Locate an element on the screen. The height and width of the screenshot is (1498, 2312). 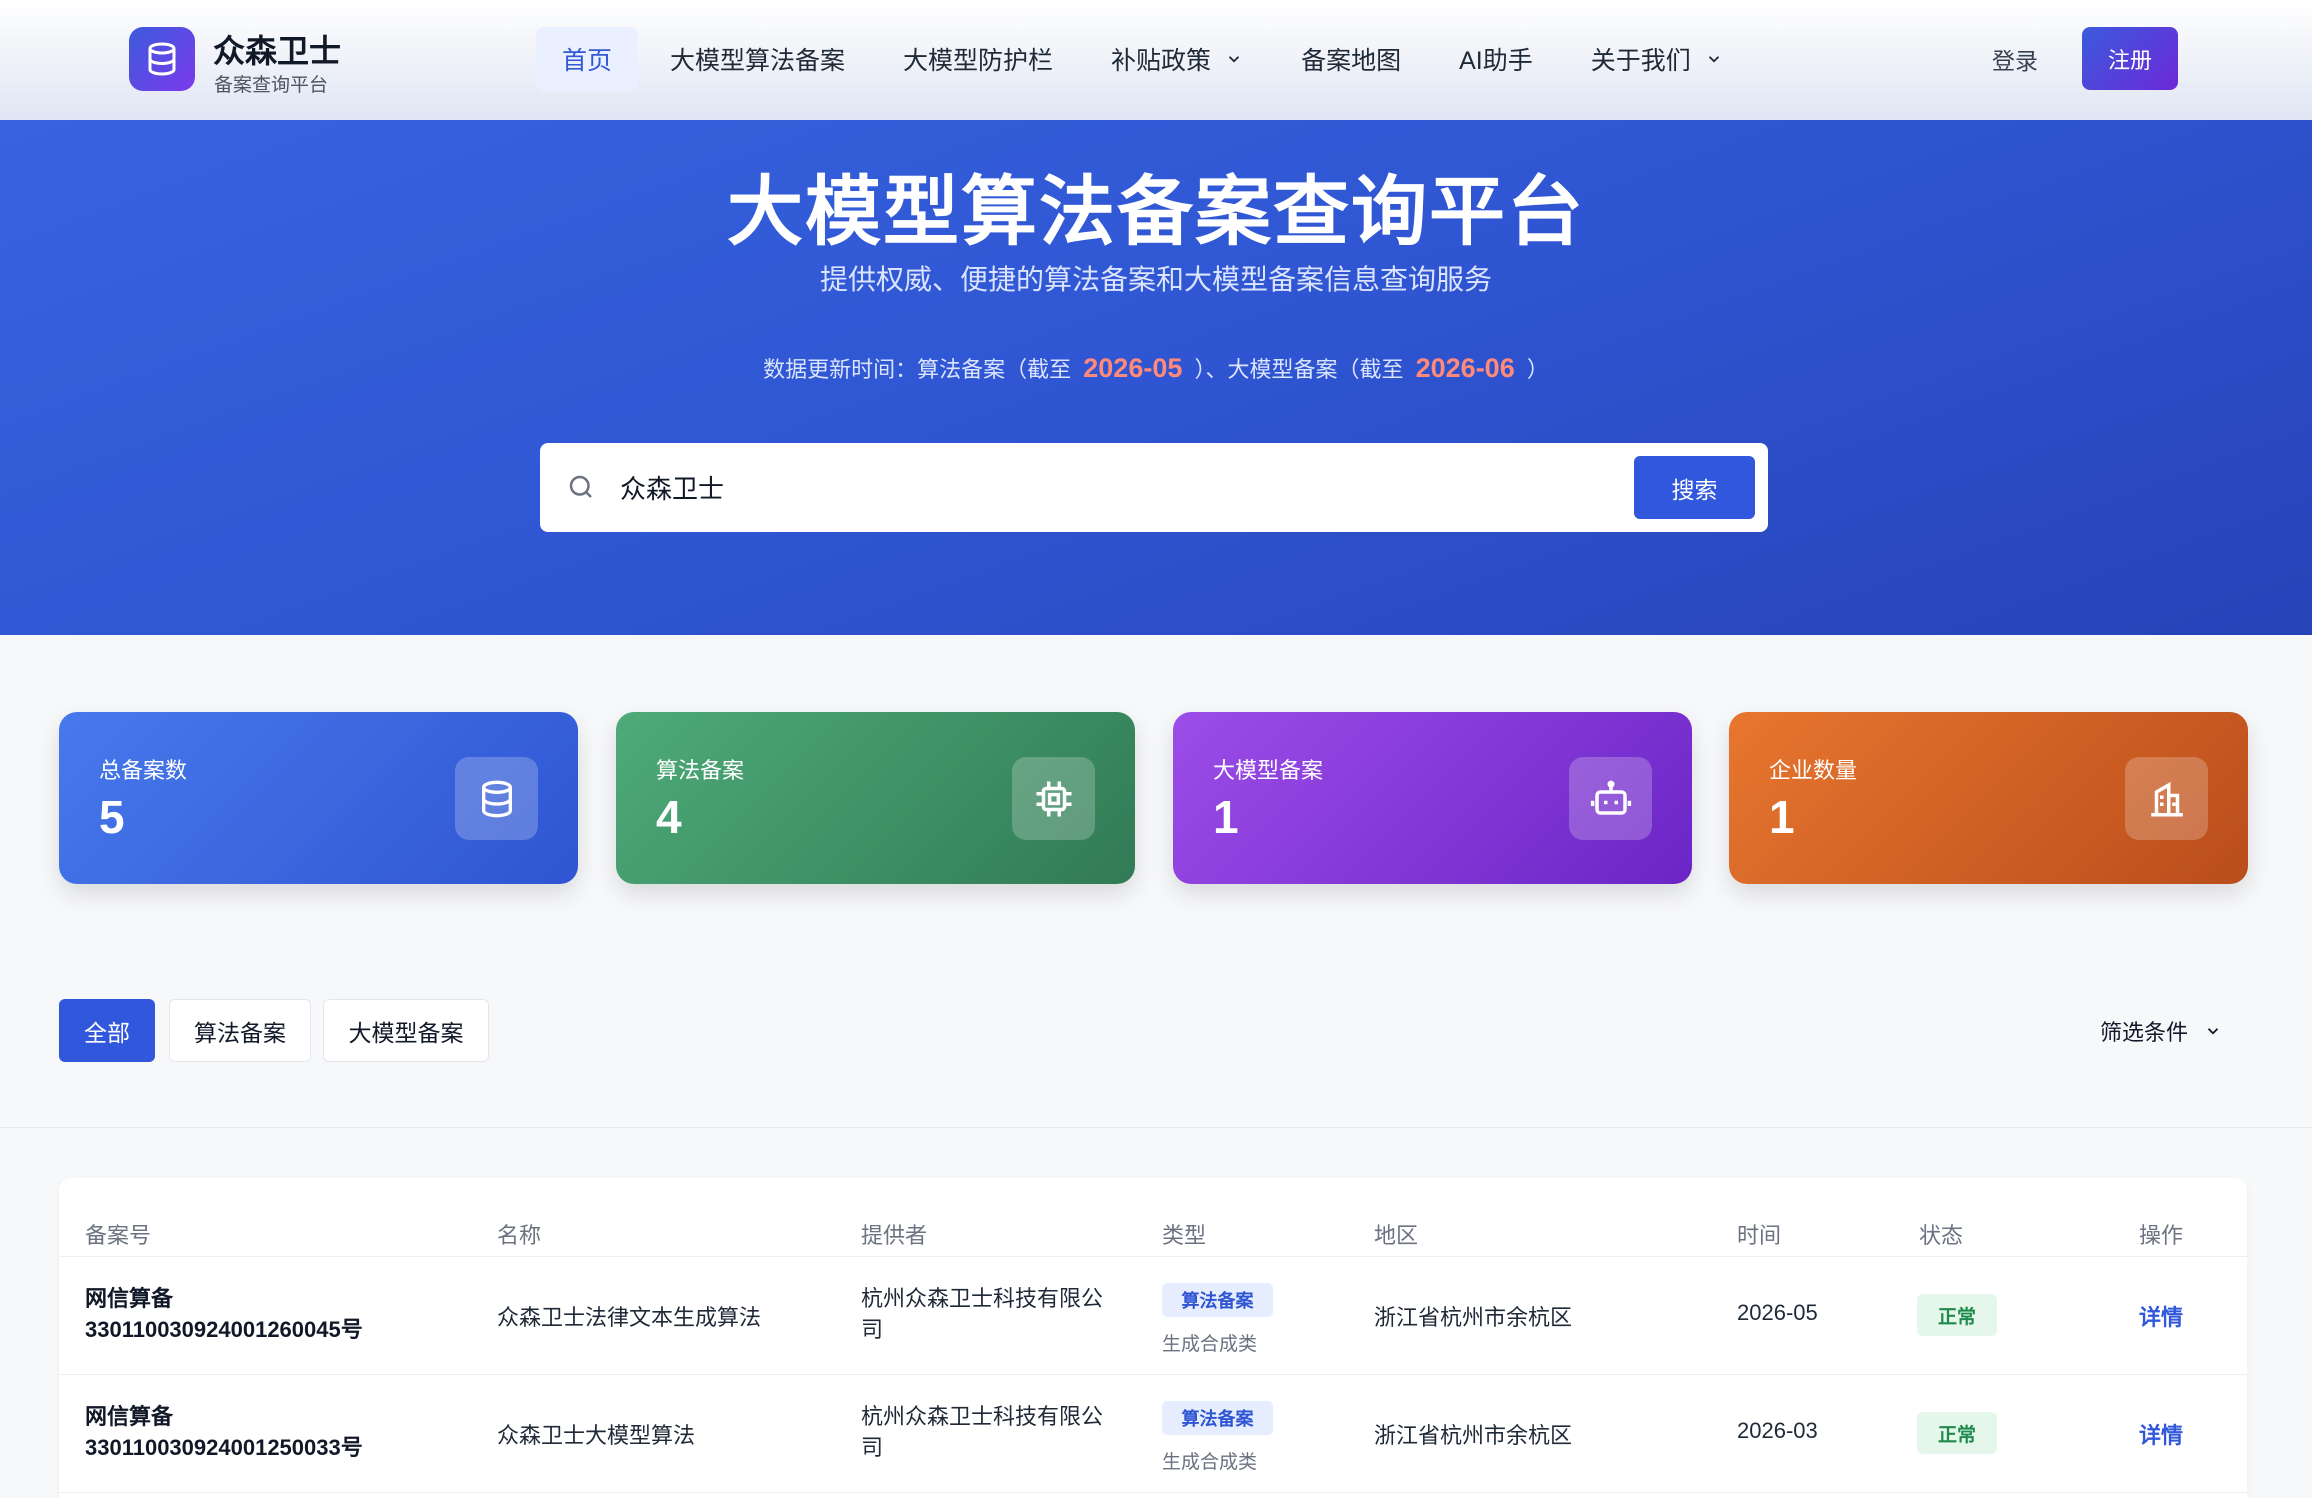
search-input is located at coordinates (1120, 487).